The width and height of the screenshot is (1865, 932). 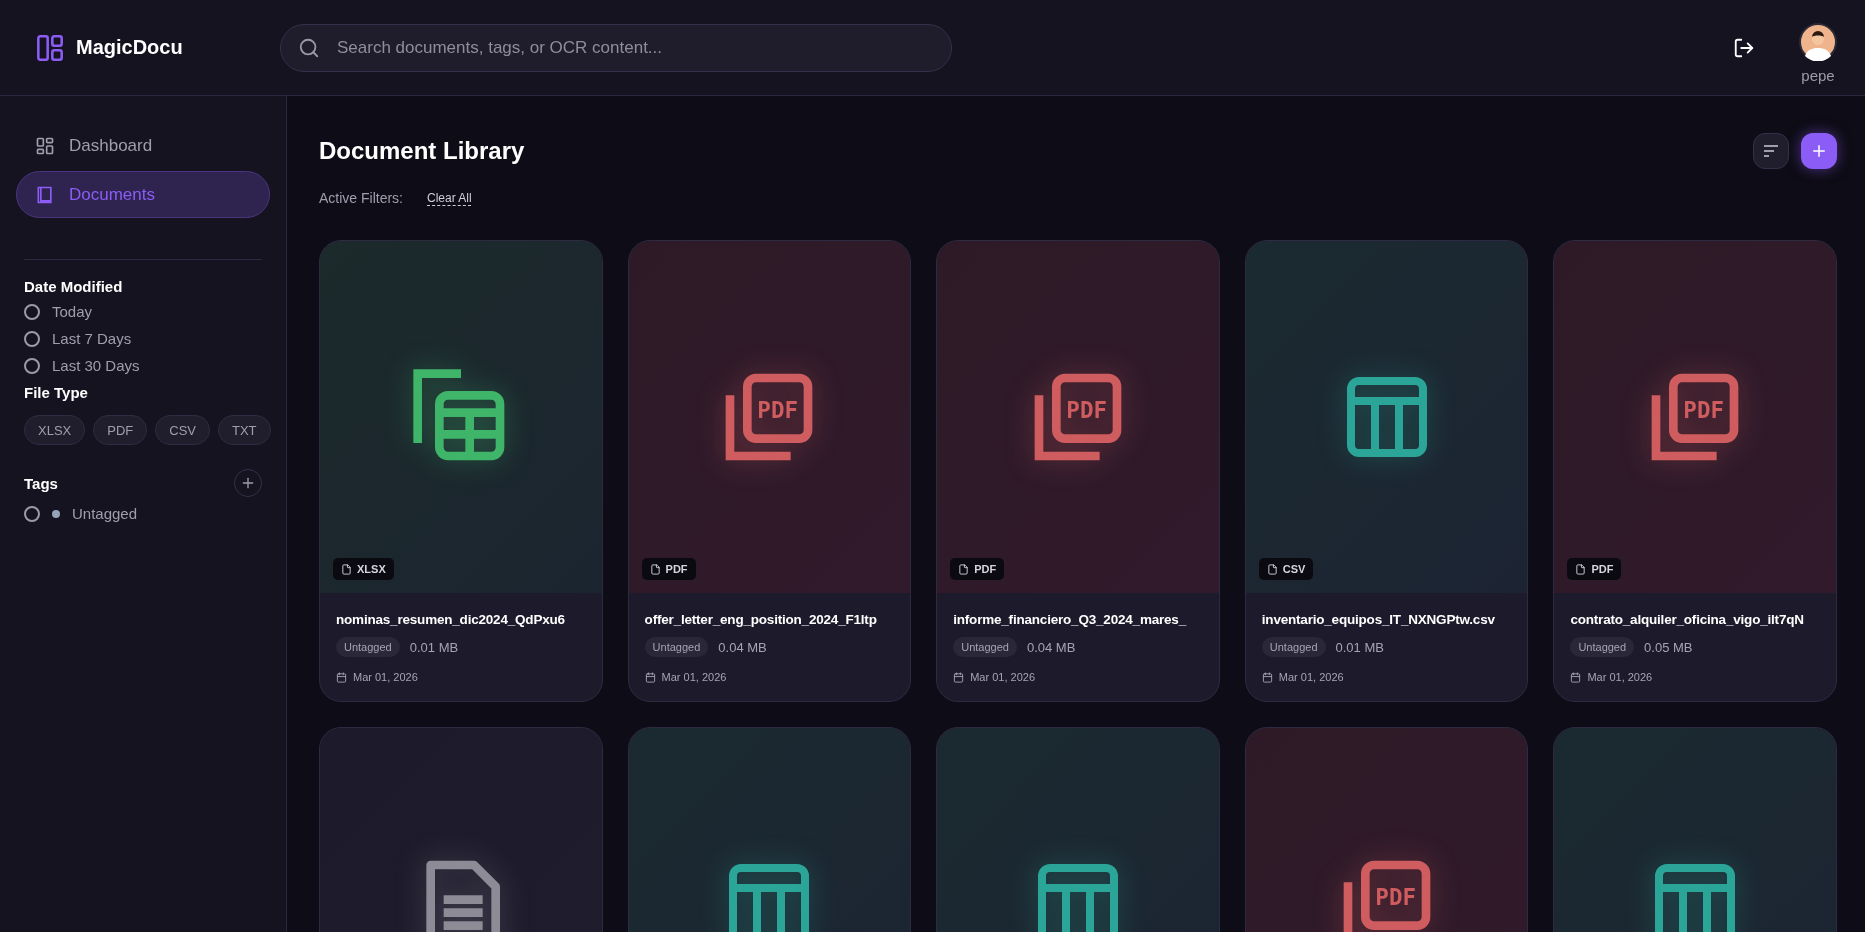 What do you see at coordinates (41, 483) in the screenshot?
I see `section-title: Tags` at bounding box center [41, 483].